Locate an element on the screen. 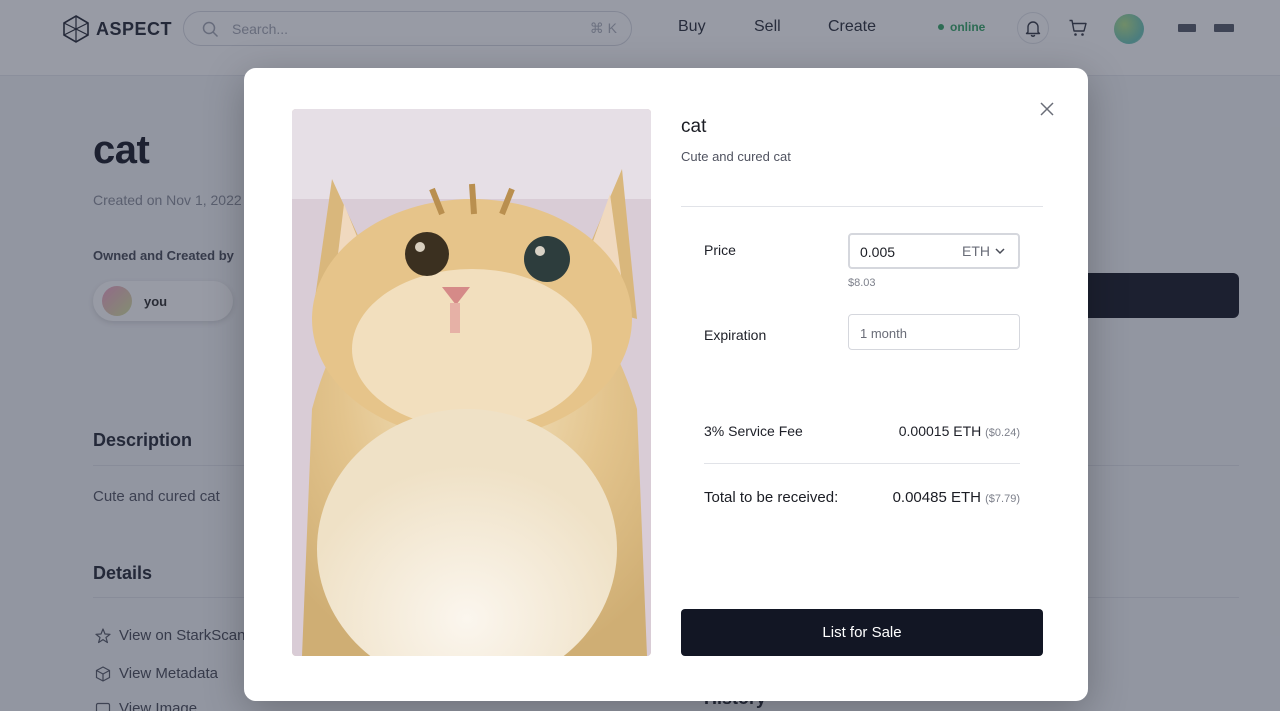 The width and height of the screenshot is (1280, 711). chevron-down-icon is located at coordinates (1000, 251).